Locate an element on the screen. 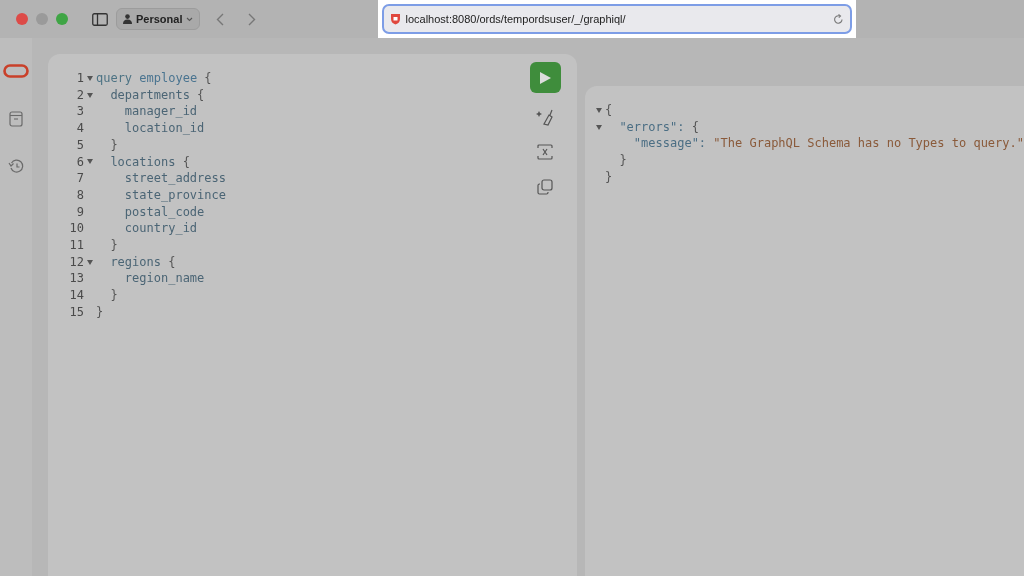 Image resolution: width=1024 pixels, height=576 pixels. line-number: 8 is located at coordinates (79, 195).